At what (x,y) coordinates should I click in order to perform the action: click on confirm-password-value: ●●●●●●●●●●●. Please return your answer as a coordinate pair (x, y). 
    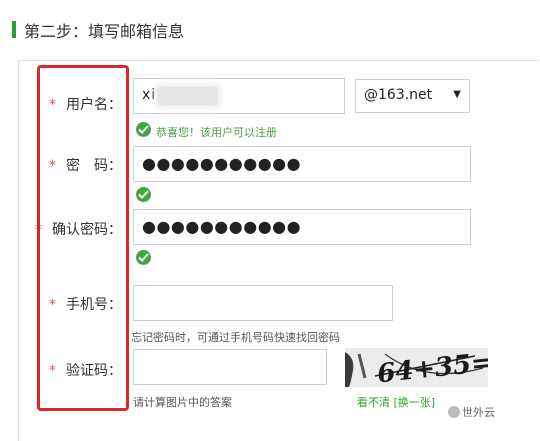
    Looking at the image, I should click on (222, 226).